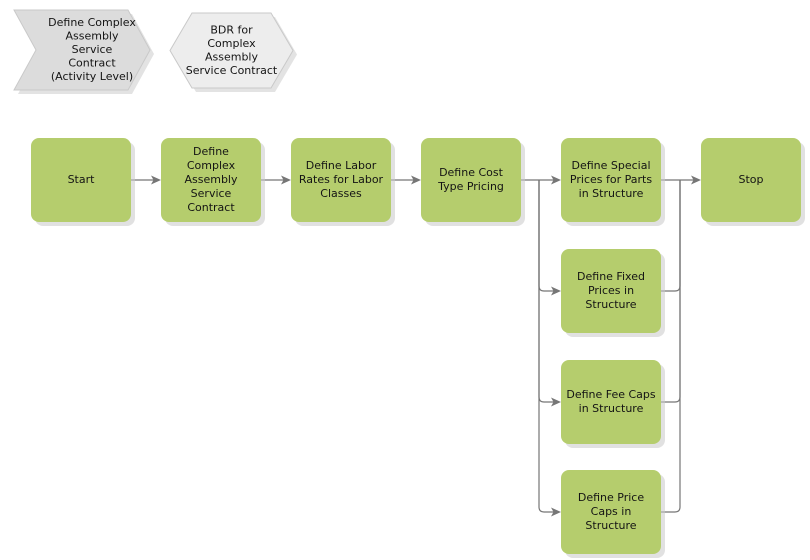 Image resolution: width=810 pixels, height=560 pixels. I want to click on conn-start-to-define-contract, so click(146, 180).